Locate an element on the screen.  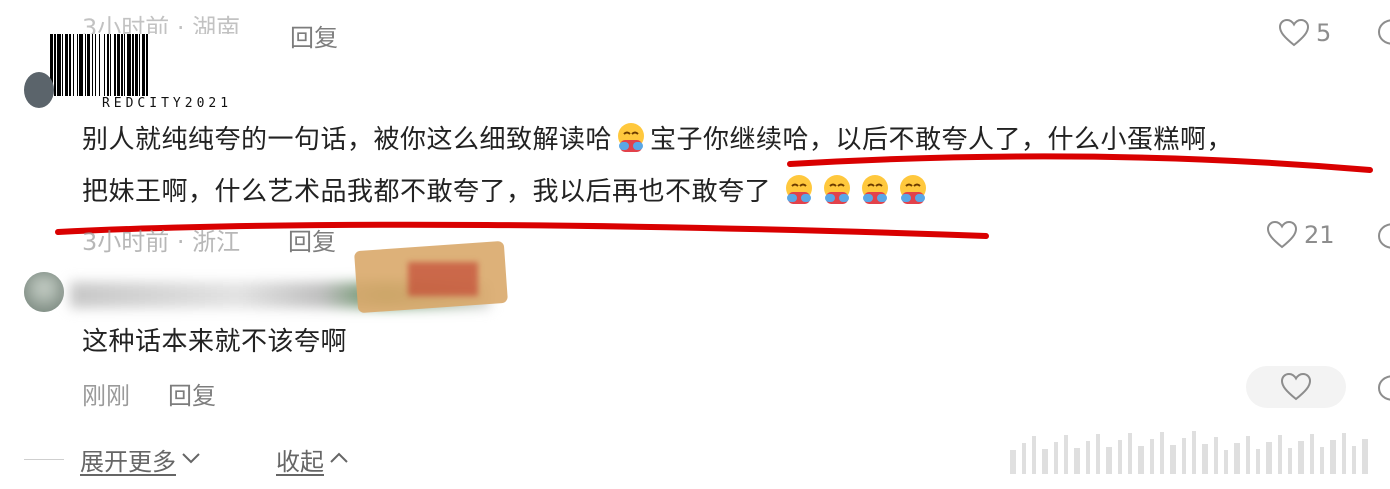
expand-more-label: 展开更多 is located at coordinates (128, 462).